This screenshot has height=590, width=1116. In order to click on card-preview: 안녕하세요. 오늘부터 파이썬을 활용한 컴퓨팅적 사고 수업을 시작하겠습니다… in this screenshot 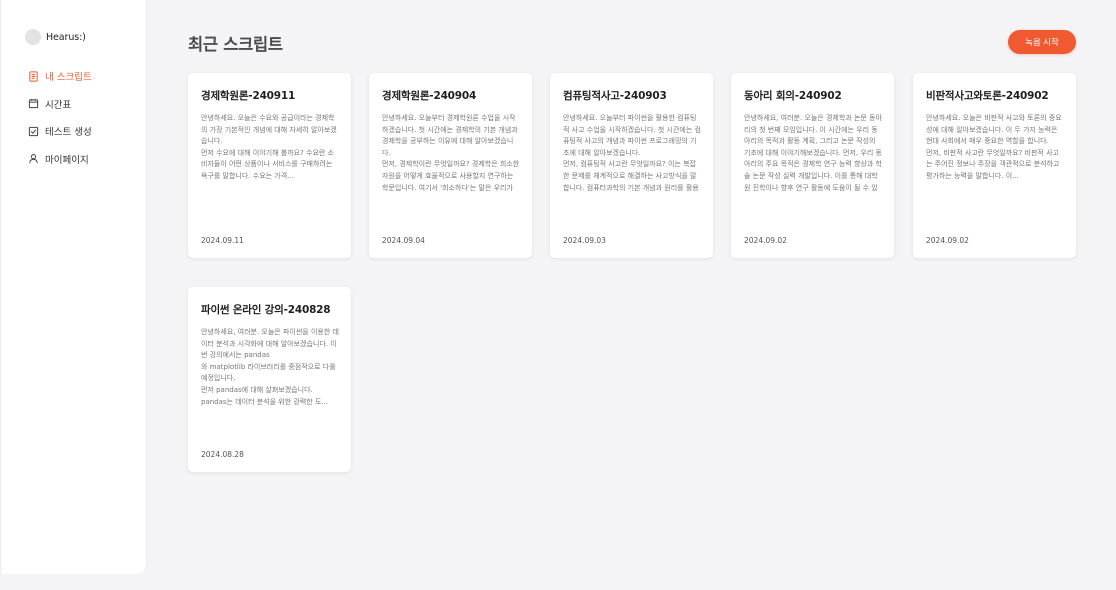, I will do `click(632, 153)`.